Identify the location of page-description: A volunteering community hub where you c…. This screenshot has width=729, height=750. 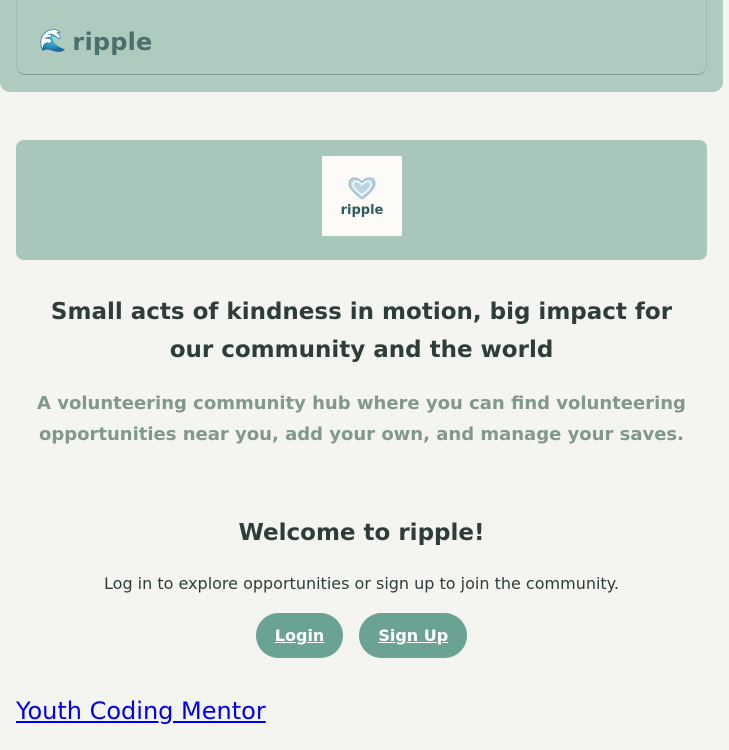
(361, 419).